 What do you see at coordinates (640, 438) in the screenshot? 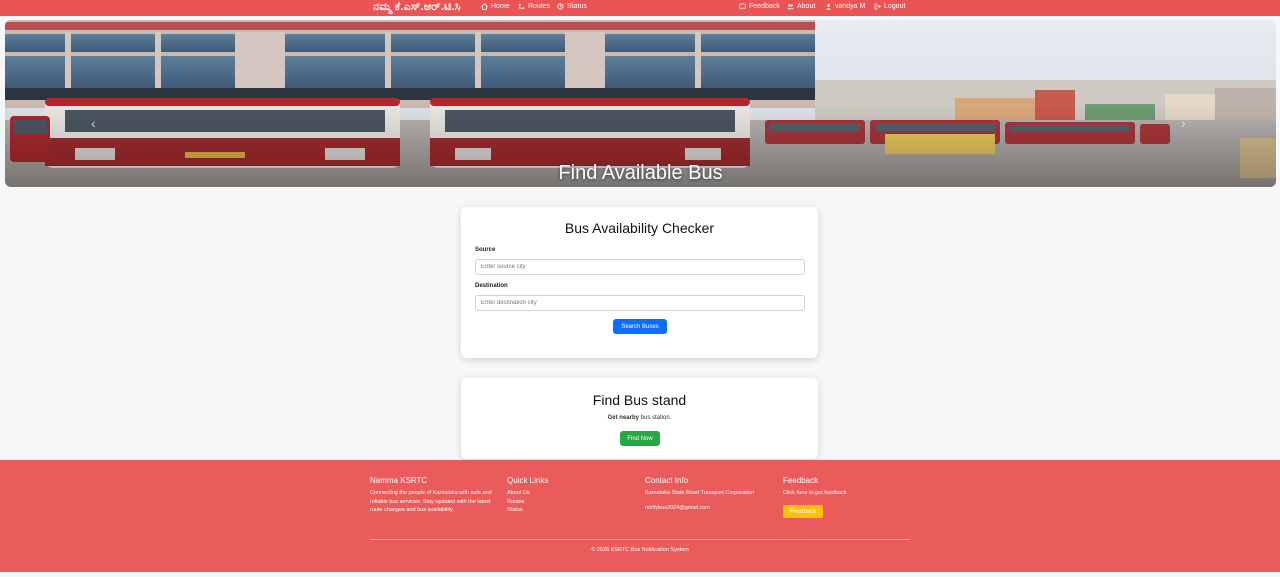
I see `find-now-button: Find Now` at bounding box center [640, 438].